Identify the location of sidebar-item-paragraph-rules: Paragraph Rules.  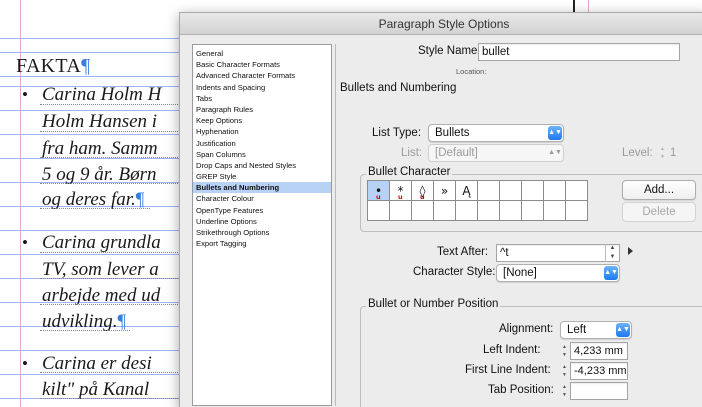
(262, 109).